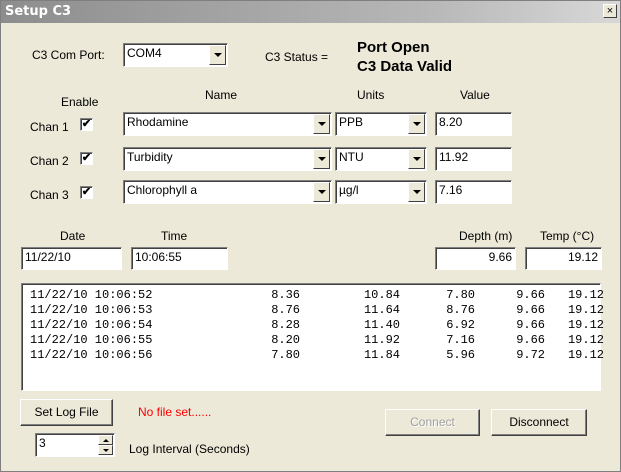 The height and width of the screenshot is (472, 621). Describe the element at coordinates (473, 192) in the screenshot. I see `chan-3-value-field: 7.16` at that location.